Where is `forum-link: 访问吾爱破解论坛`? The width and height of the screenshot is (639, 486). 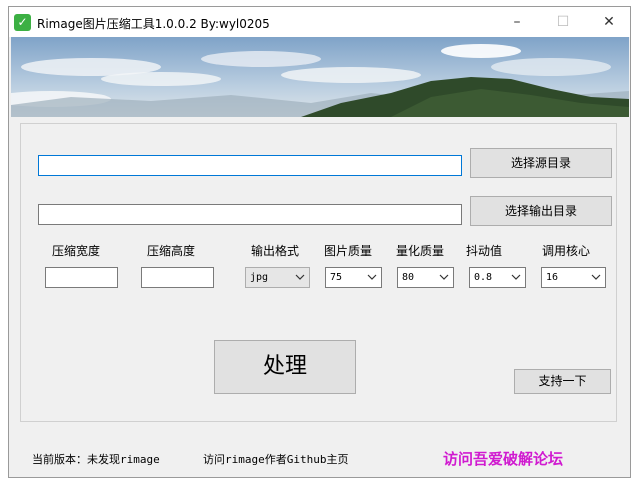
forum-link: 访问吾爱破解论坛 is located at coordinates (503, 458).